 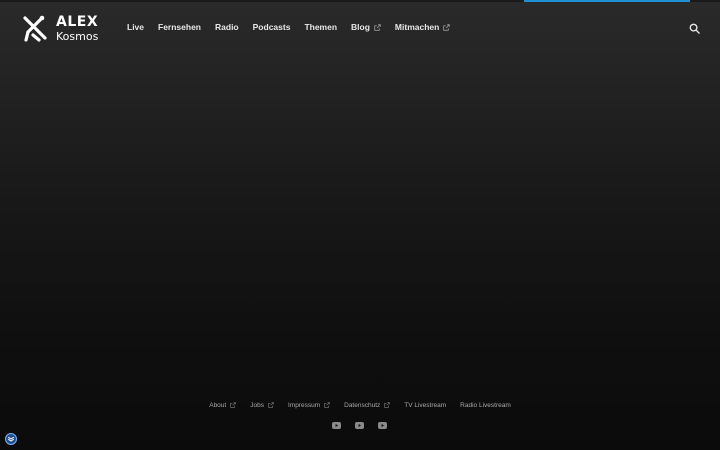 I want to click on nav-item-themen: Themen, so click(x=320, y=27).